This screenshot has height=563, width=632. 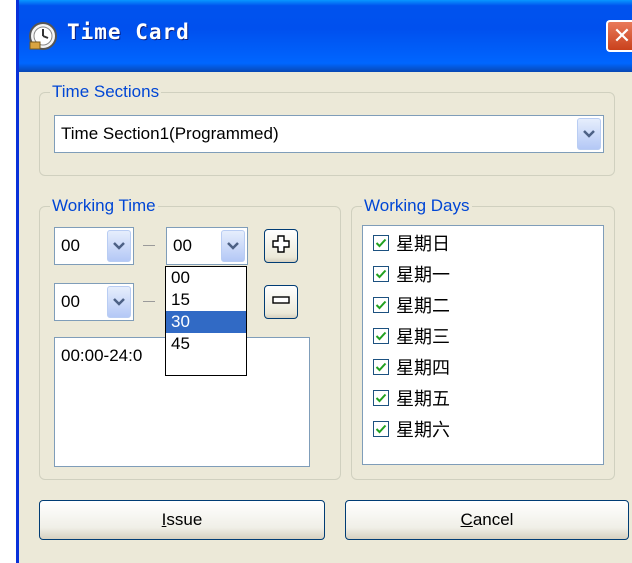 What do you see at coordinates (423, 275) in the screenshot?
I see `day-label: 星期一` at bounding box center [423, 275].